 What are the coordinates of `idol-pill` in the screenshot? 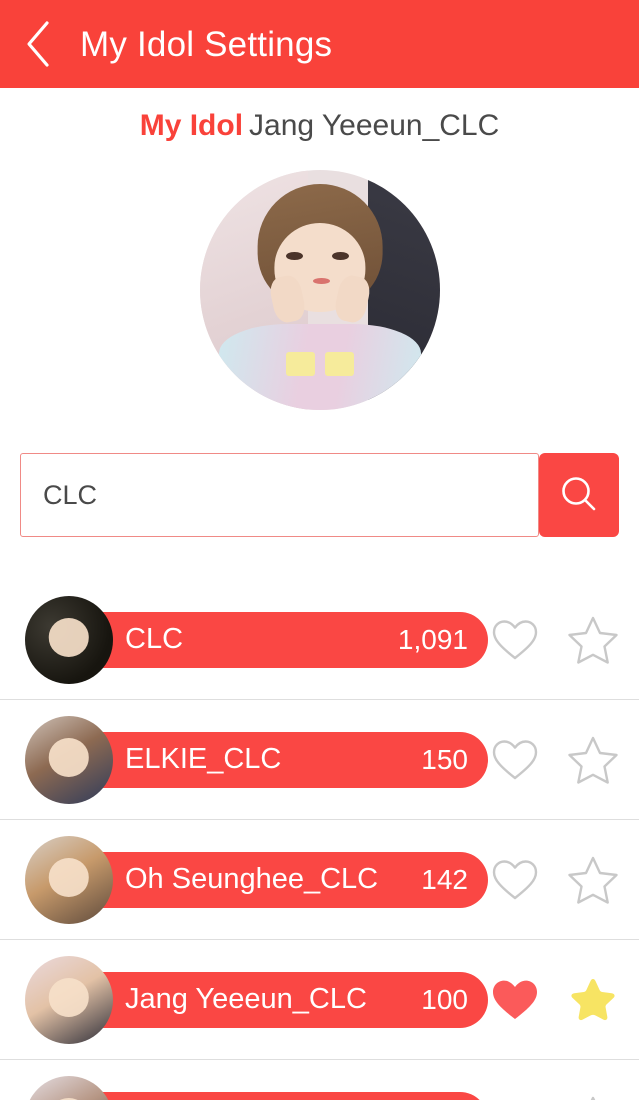 It's located at (281, 1095).